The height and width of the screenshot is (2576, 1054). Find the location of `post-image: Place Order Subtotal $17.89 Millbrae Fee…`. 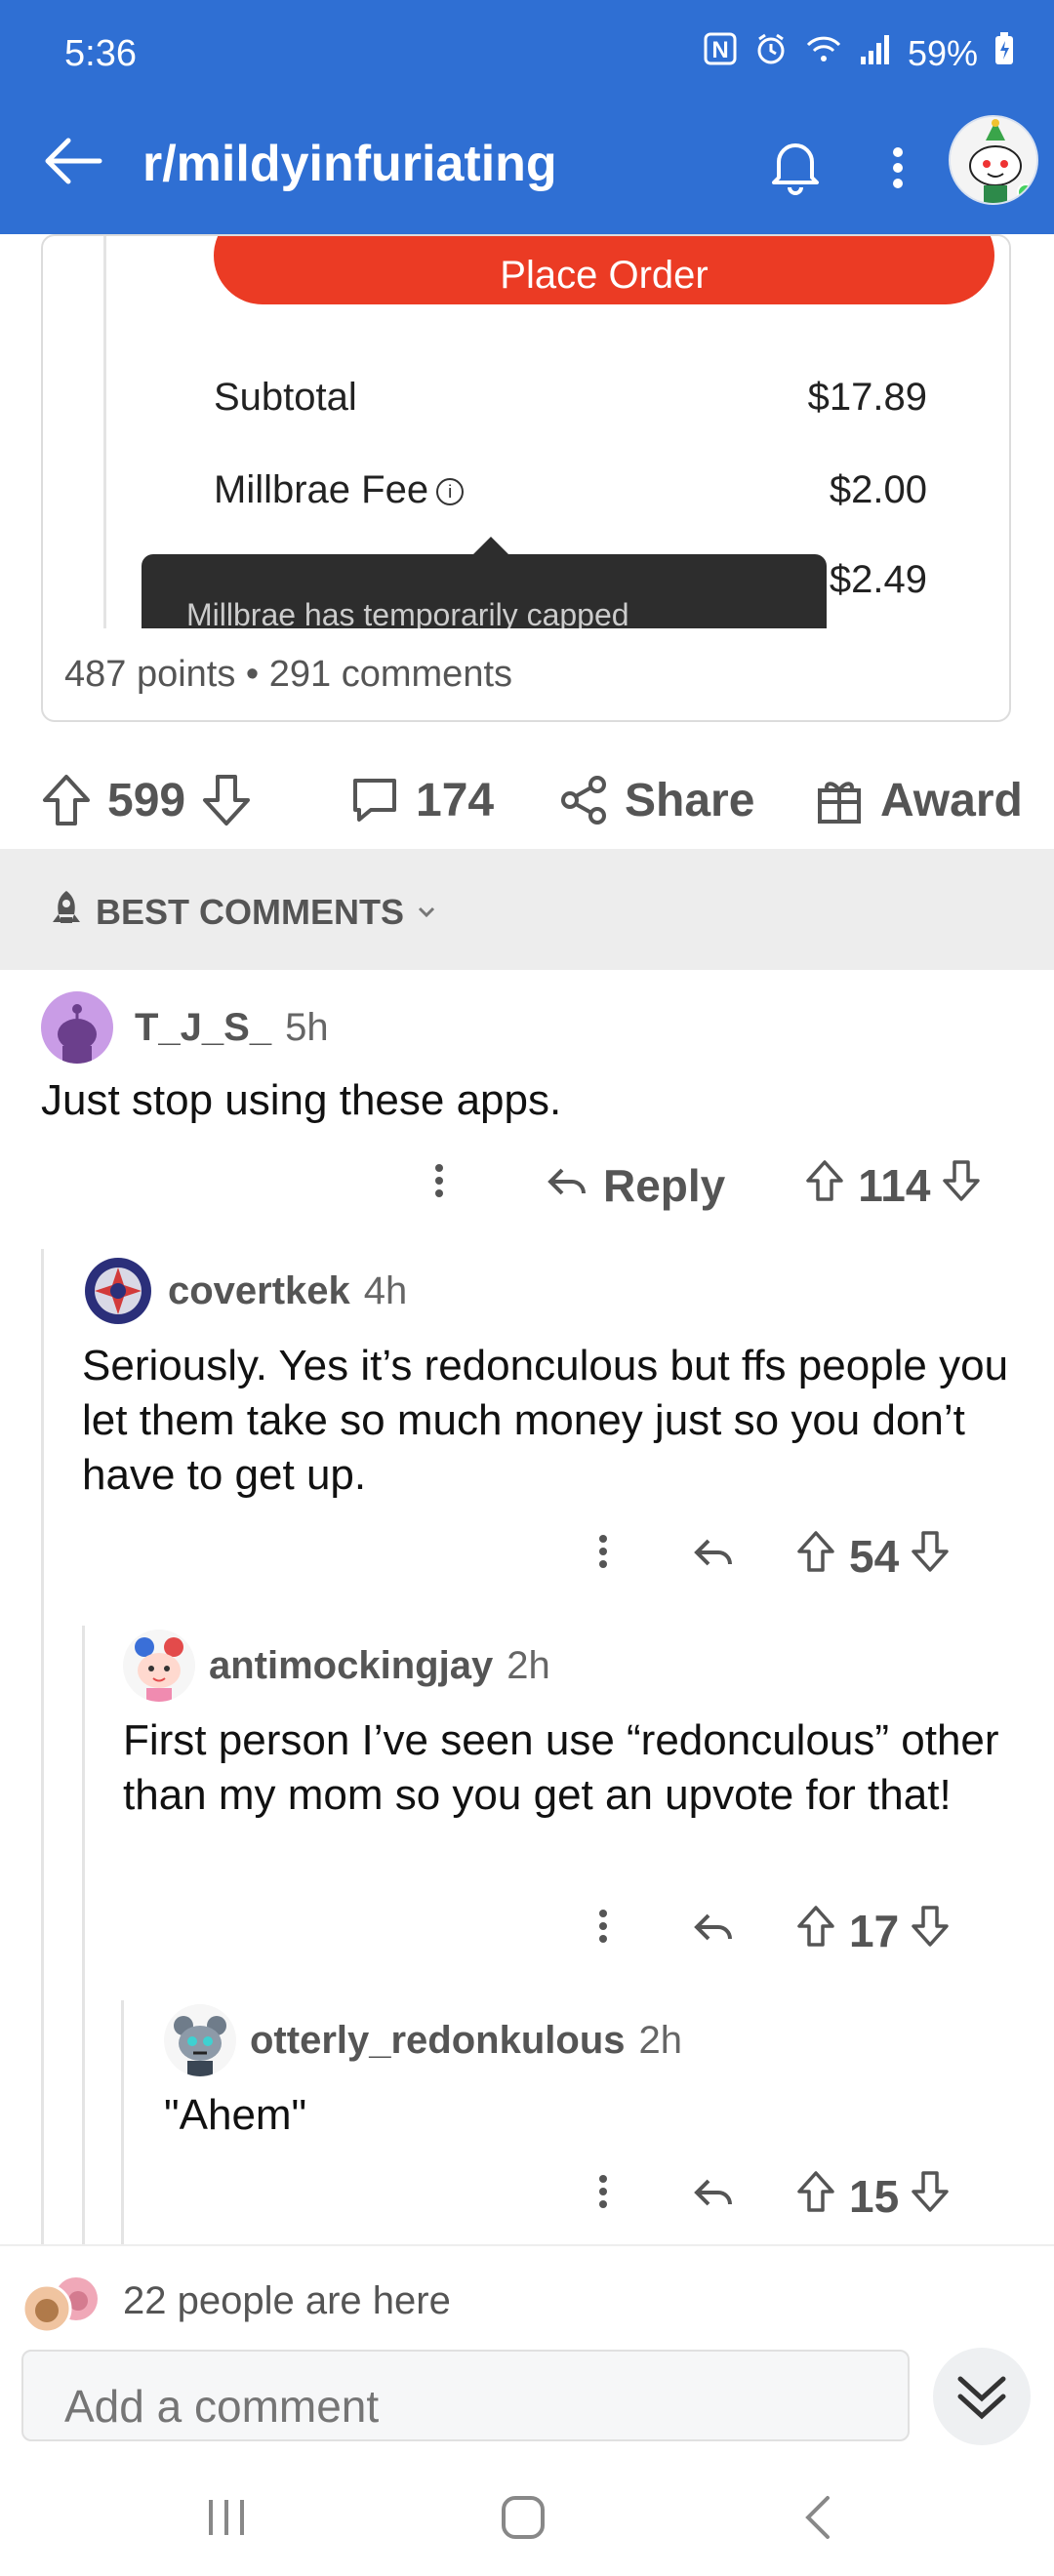

post-image: Place Order Subtotal $17.89 Millbrae Fee… is located at coordinates (556, 432).